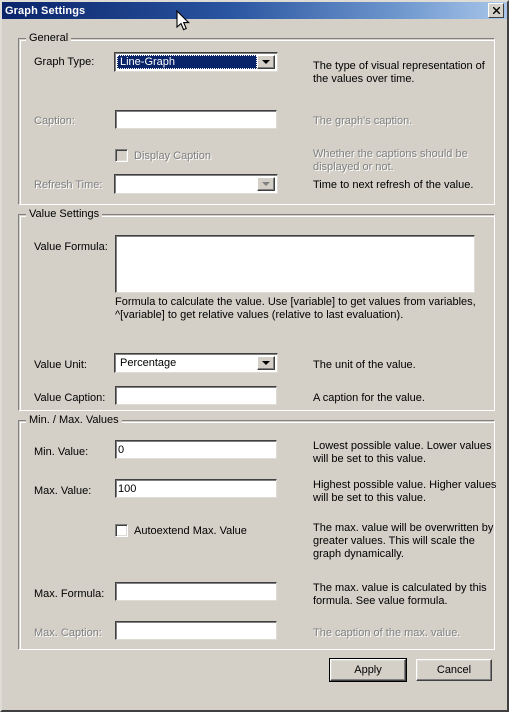 The width and height of the screenshot is (509, 712). Describe the element at coordinates (54, 121) in the screenshot. I see `label-caption: Caption:` at that location.